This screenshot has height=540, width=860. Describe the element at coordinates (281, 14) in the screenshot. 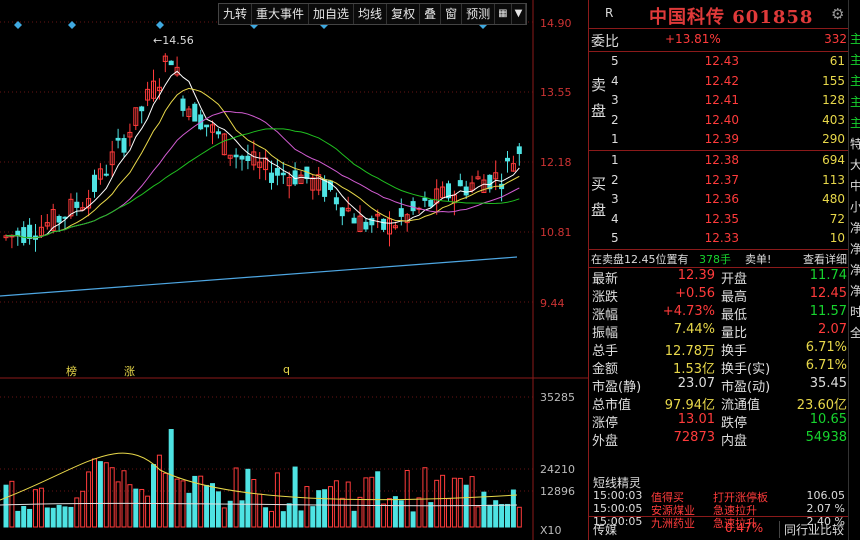

I see `toolbar-item: 重大事件` at that location.